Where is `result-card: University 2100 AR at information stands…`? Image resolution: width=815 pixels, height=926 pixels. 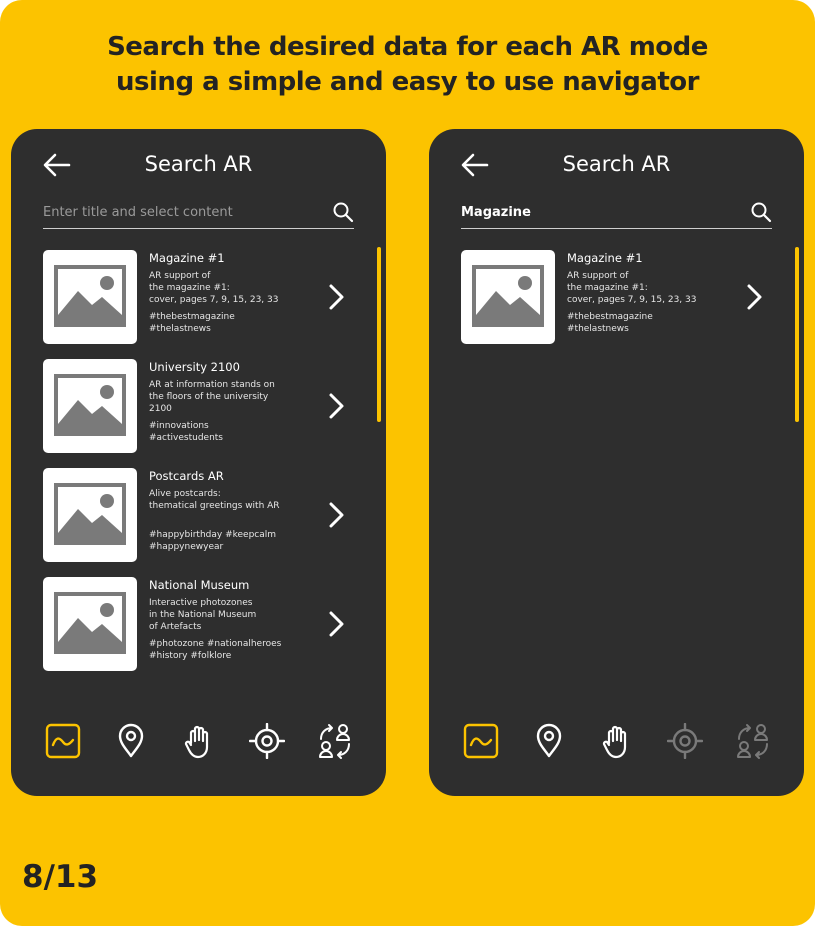
result-card: University 2100 AR at information stands… is located at coordinates (203, 406).